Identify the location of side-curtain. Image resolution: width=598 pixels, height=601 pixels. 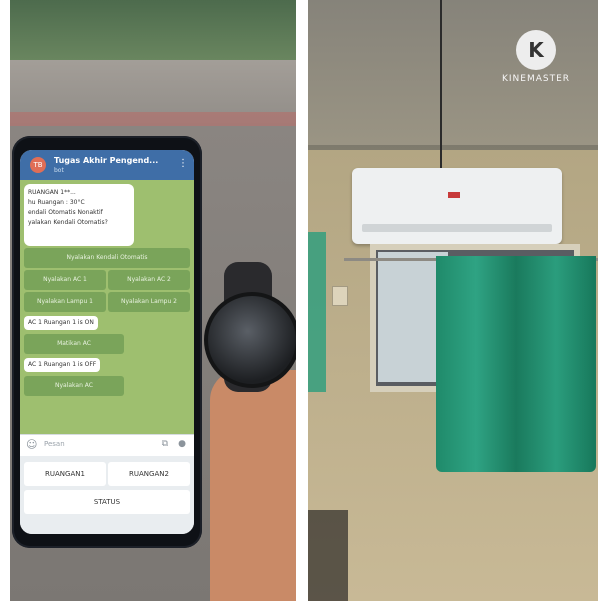
(317, 312).